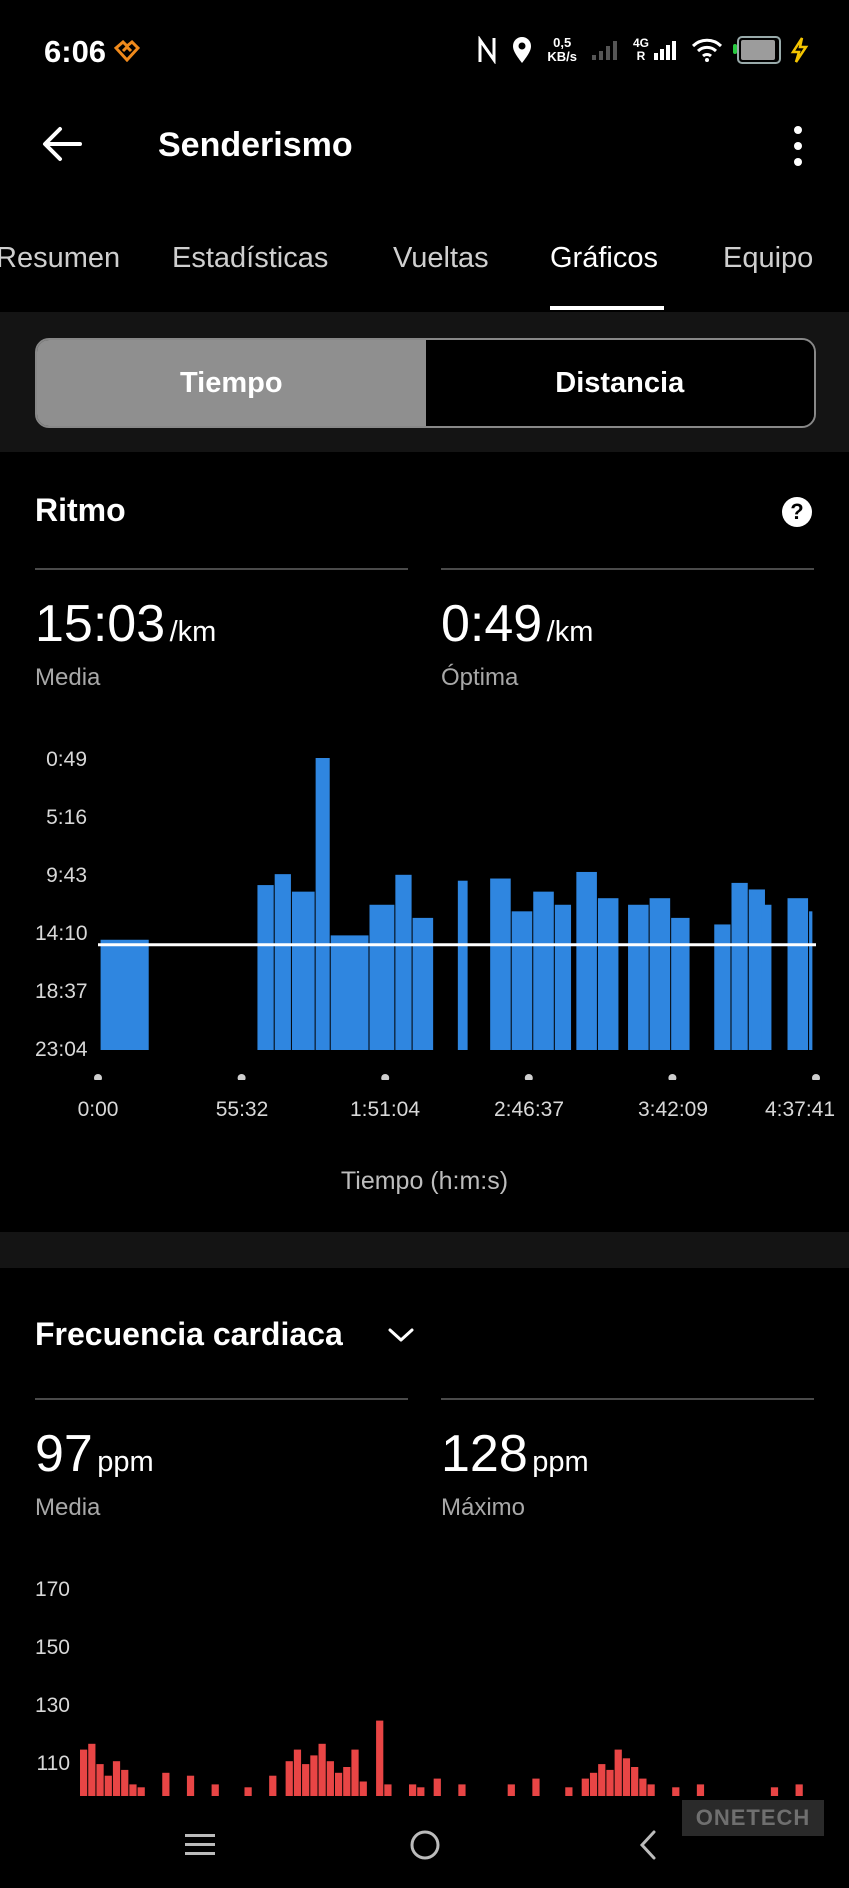 The image size is (849, 1888). Describe the element at coordinates (98, 1109) in the screenshot. I see `pace-xtick: 0:00` at that location.